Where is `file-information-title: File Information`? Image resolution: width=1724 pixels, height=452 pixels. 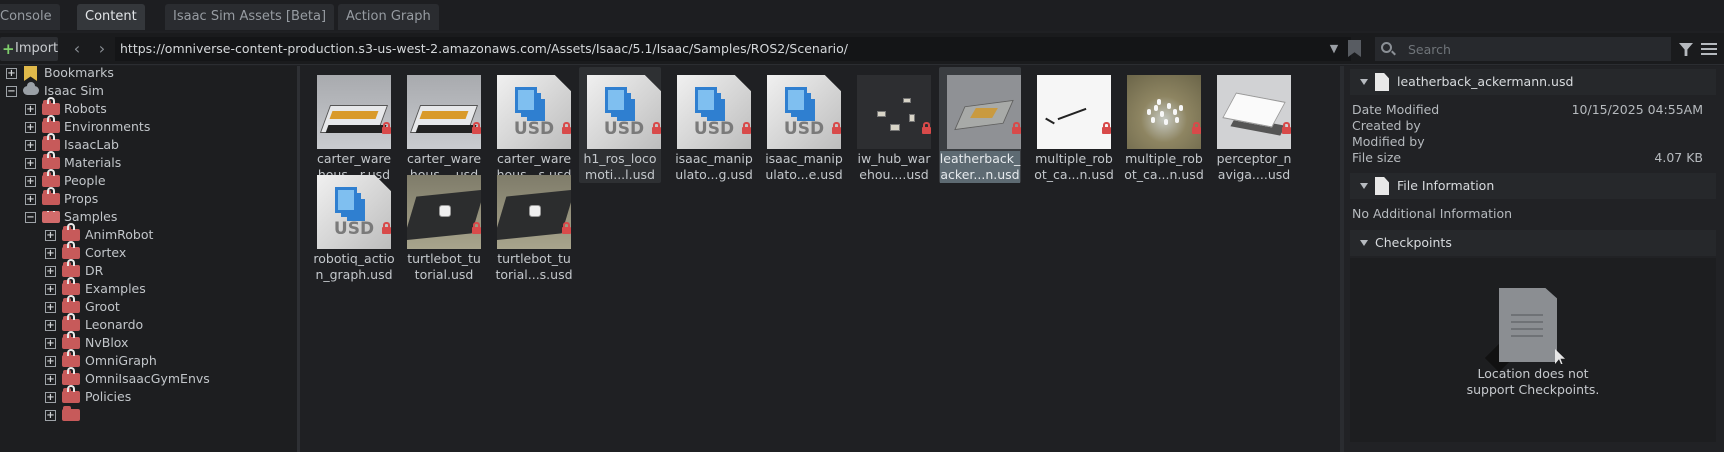 file-information-title: File Information is located at coordinates (1446, 185).